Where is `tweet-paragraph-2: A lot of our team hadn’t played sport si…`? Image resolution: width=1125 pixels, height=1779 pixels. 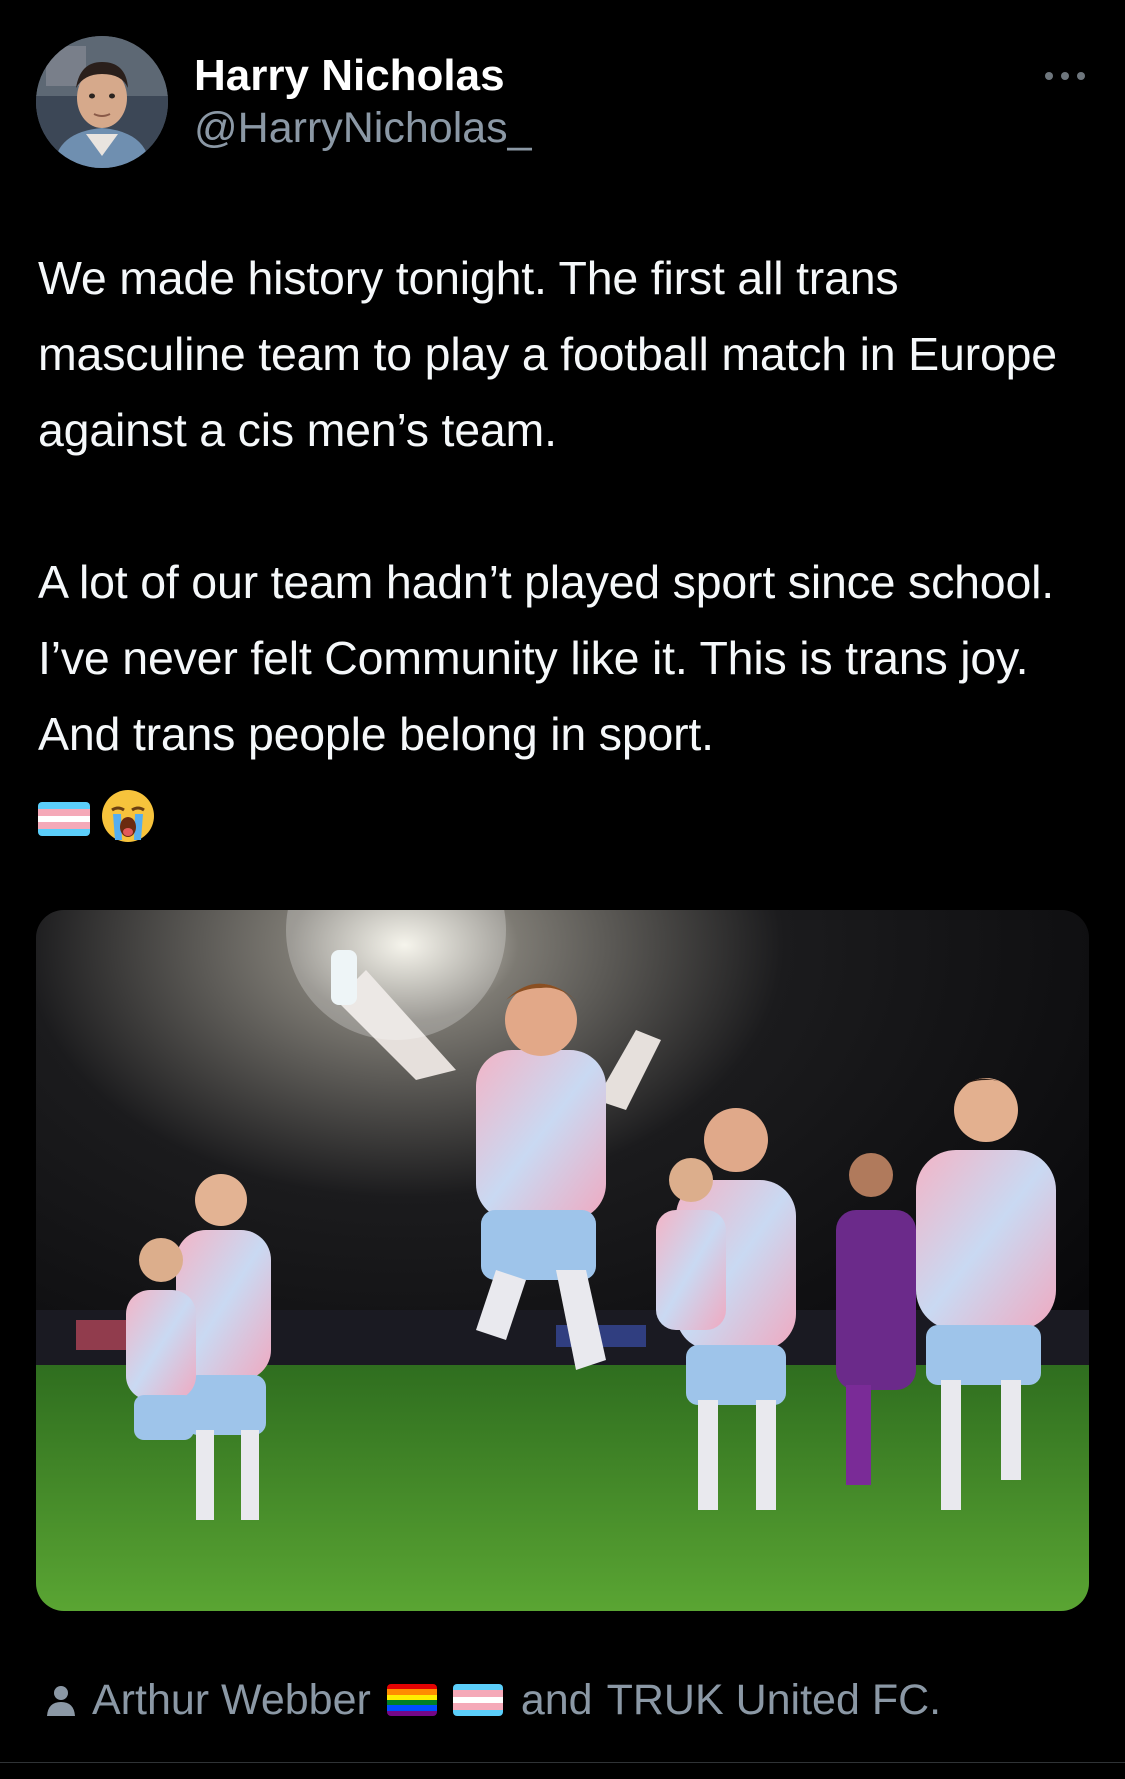 tweet-paragraph-2: A lot of our team hadn’t played sport si… is located at coordinates (546, 658).